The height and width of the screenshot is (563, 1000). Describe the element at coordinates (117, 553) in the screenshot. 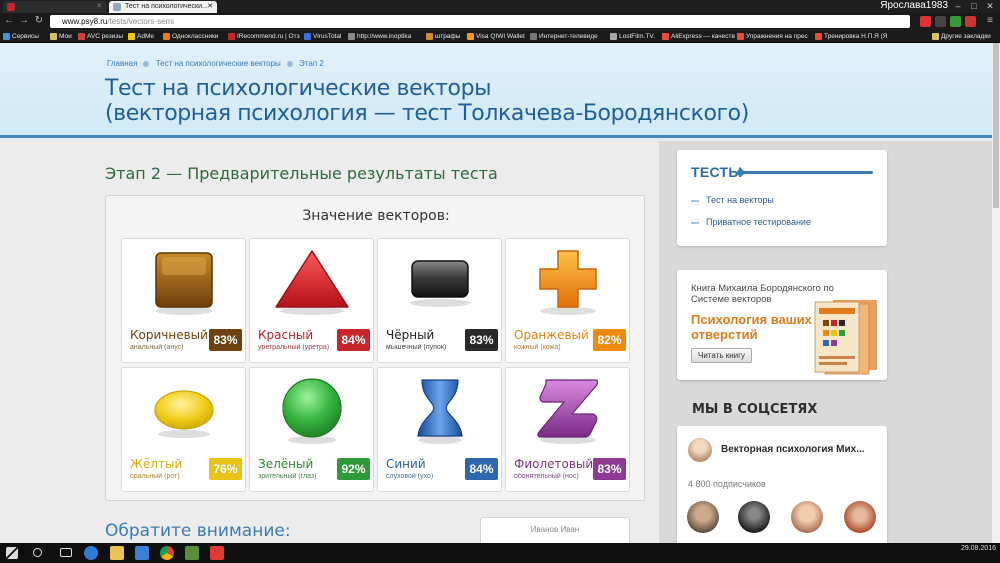

I see `explorer-icon` at that location.